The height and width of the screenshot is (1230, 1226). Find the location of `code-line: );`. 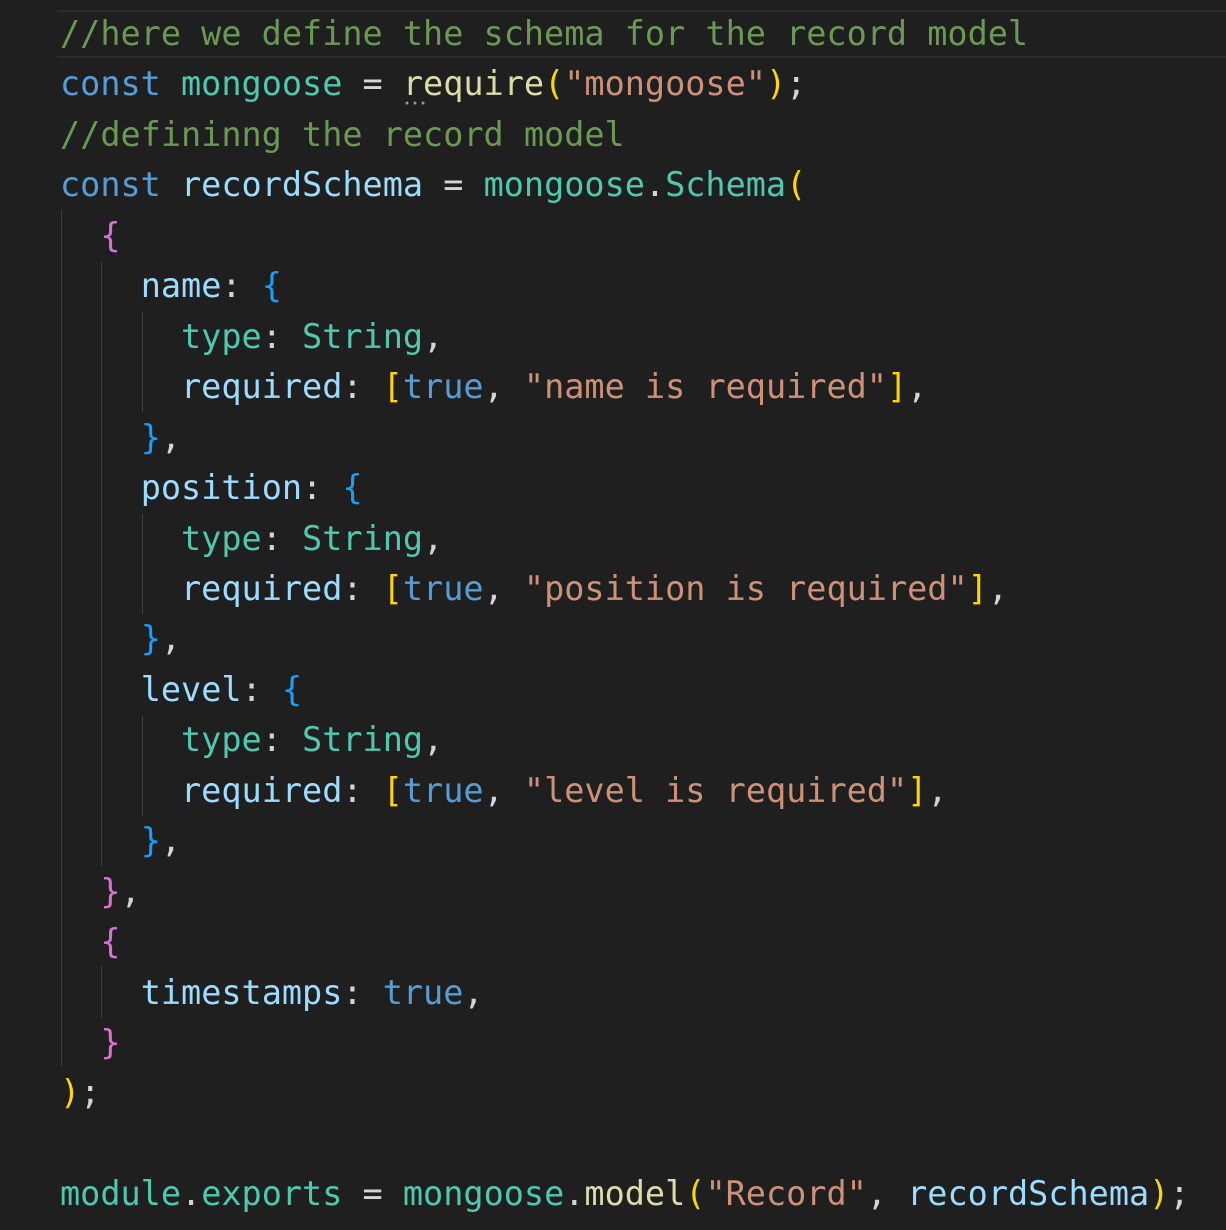

code-line: ); is located at coordinates (80, 1093).